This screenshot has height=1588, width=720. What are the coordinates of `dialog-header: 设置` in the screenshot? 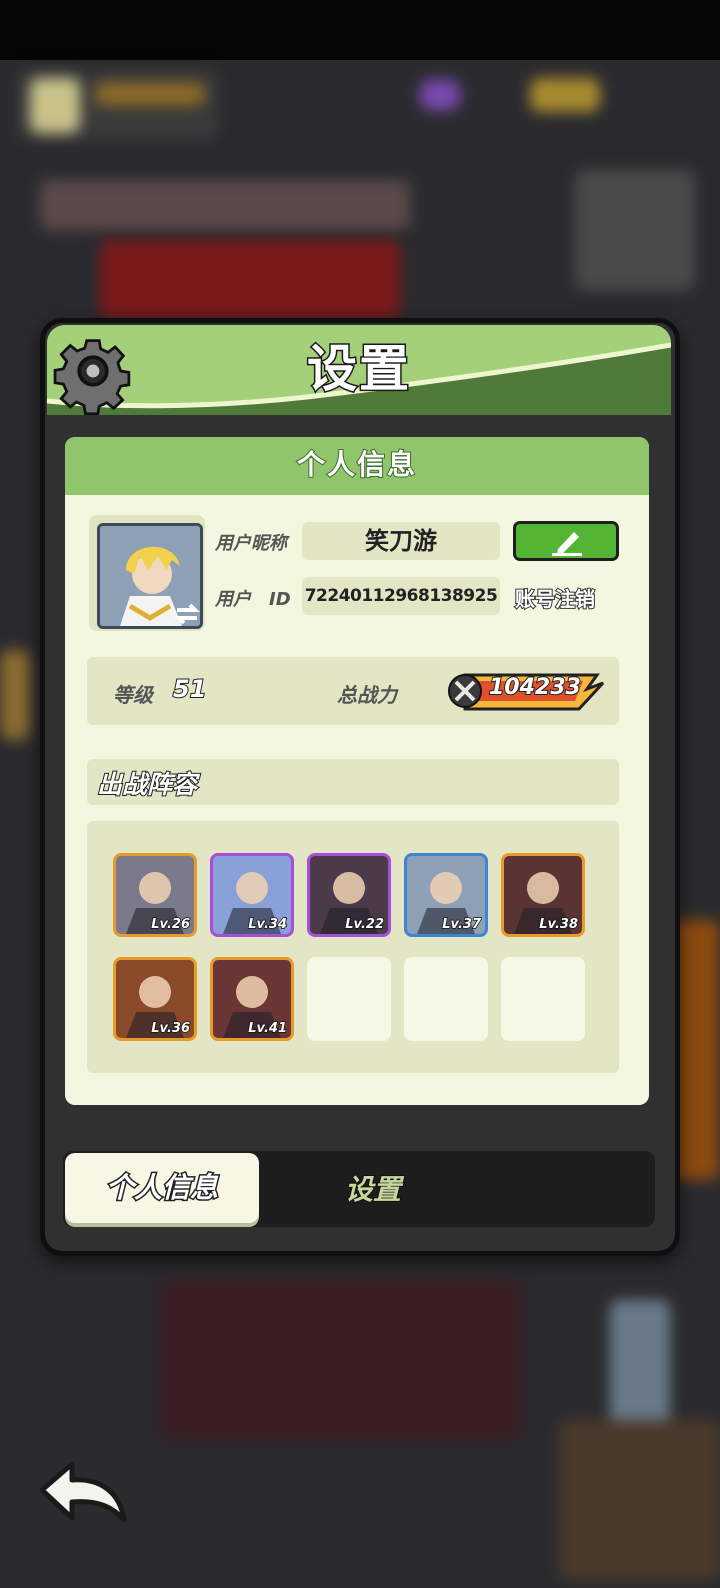 It's located at (359, 370).